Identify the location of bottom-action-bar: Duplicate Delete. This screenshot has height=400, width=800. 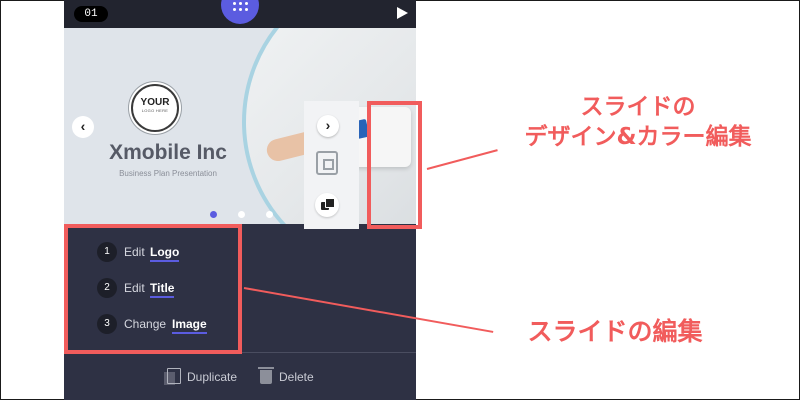
(240, 376).